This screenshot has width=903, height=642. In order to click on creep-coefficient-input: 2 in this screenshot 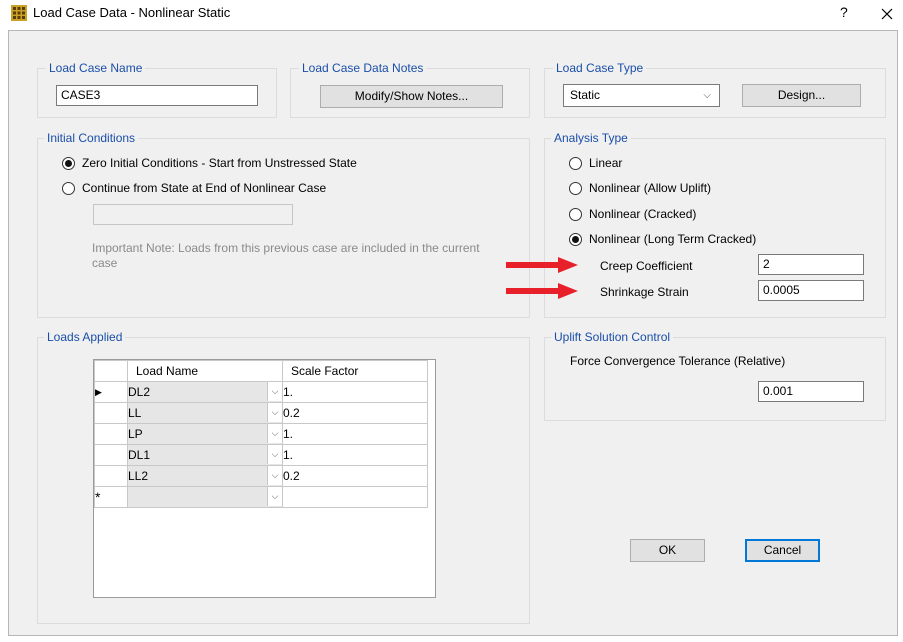, I will do `click(811, 264)`.